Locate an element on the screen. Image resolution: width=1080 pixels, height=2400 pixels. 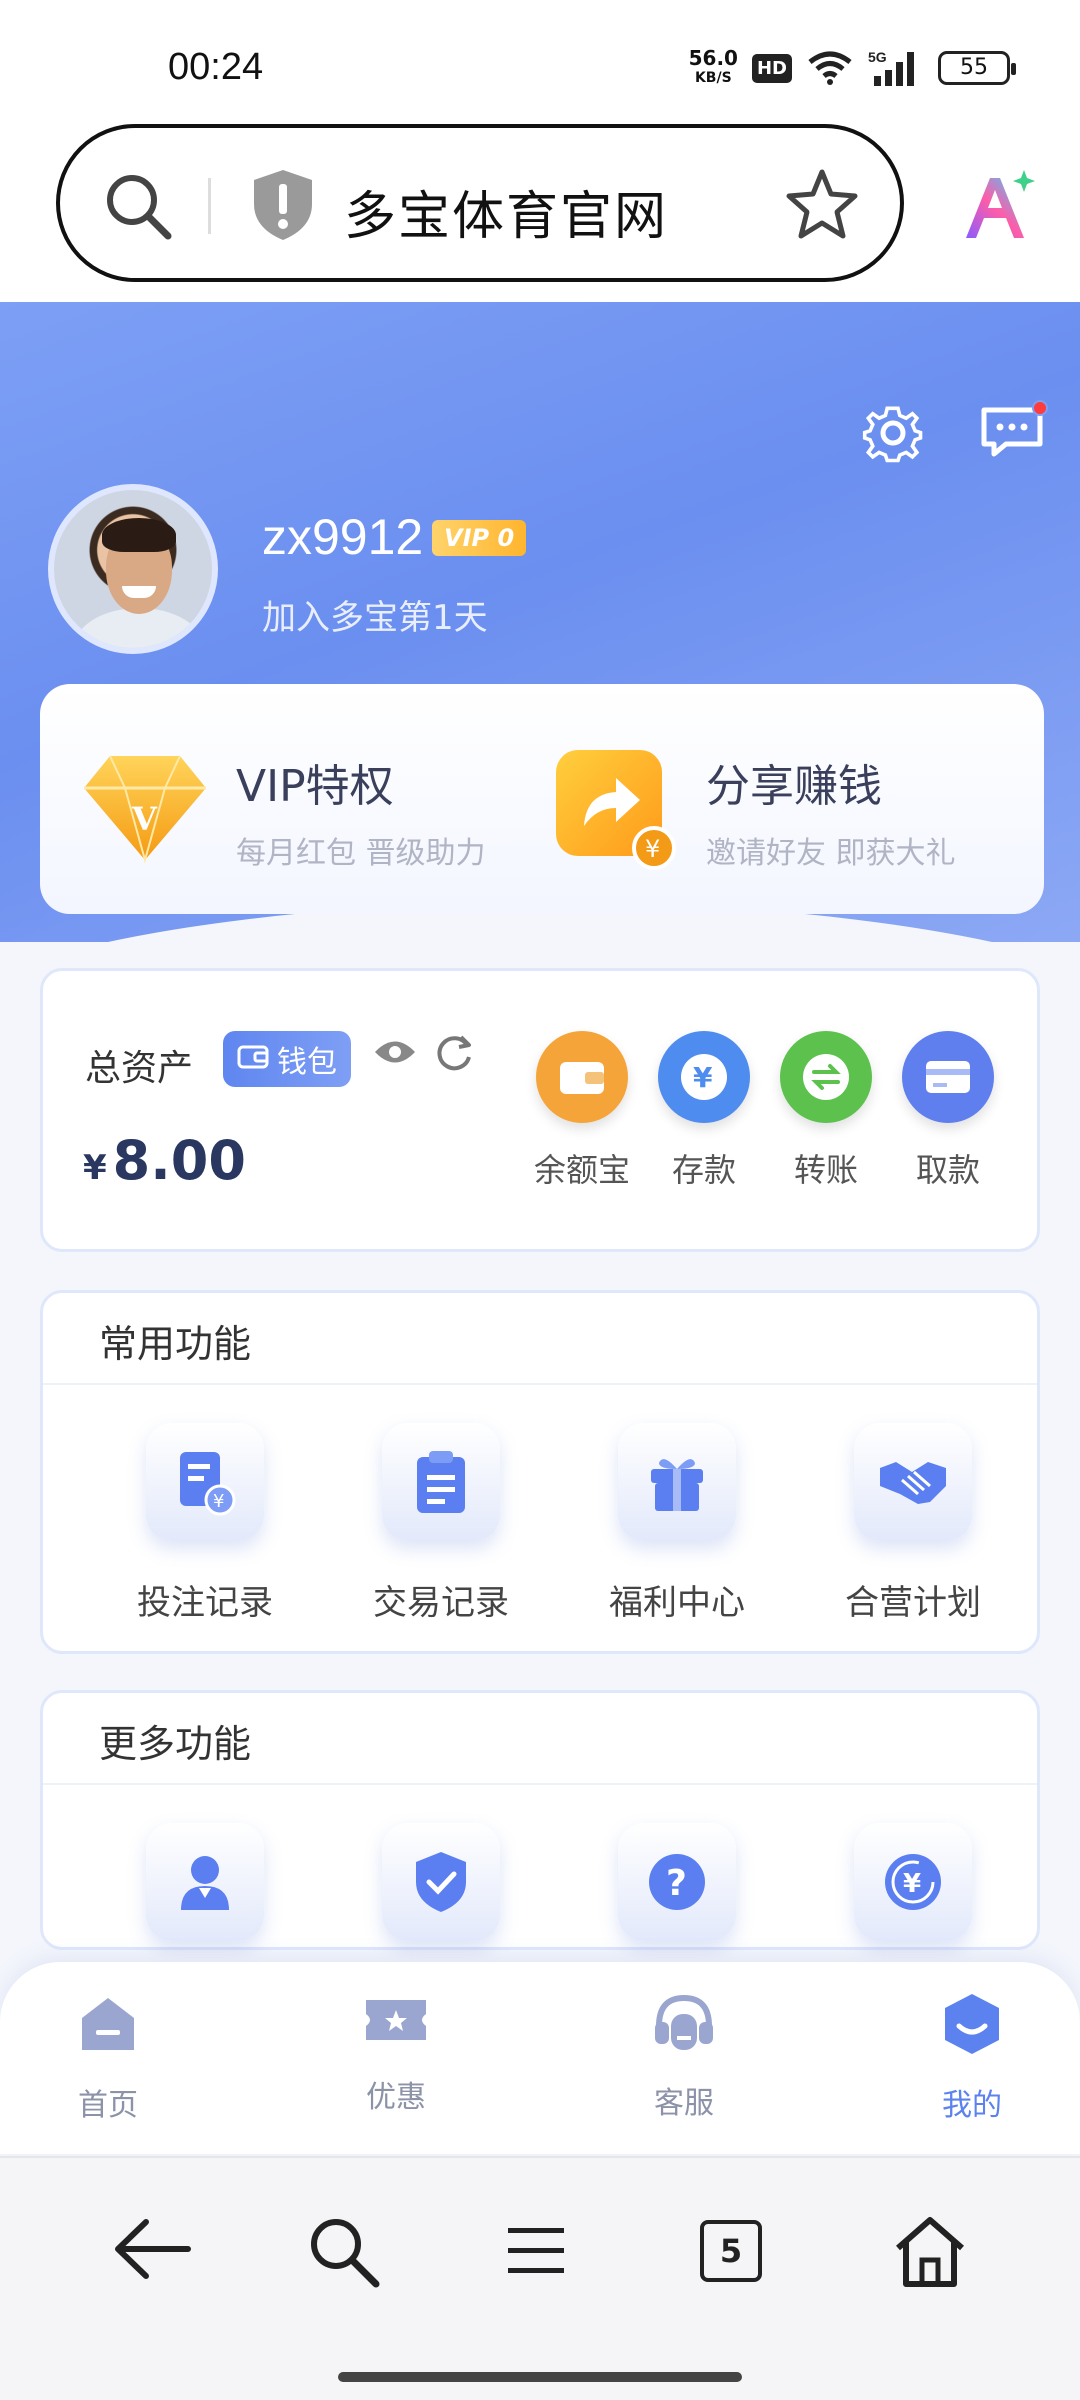
status-icons: 56.0 KB/S HD 5G 55 is located at coordinates (852, 67).